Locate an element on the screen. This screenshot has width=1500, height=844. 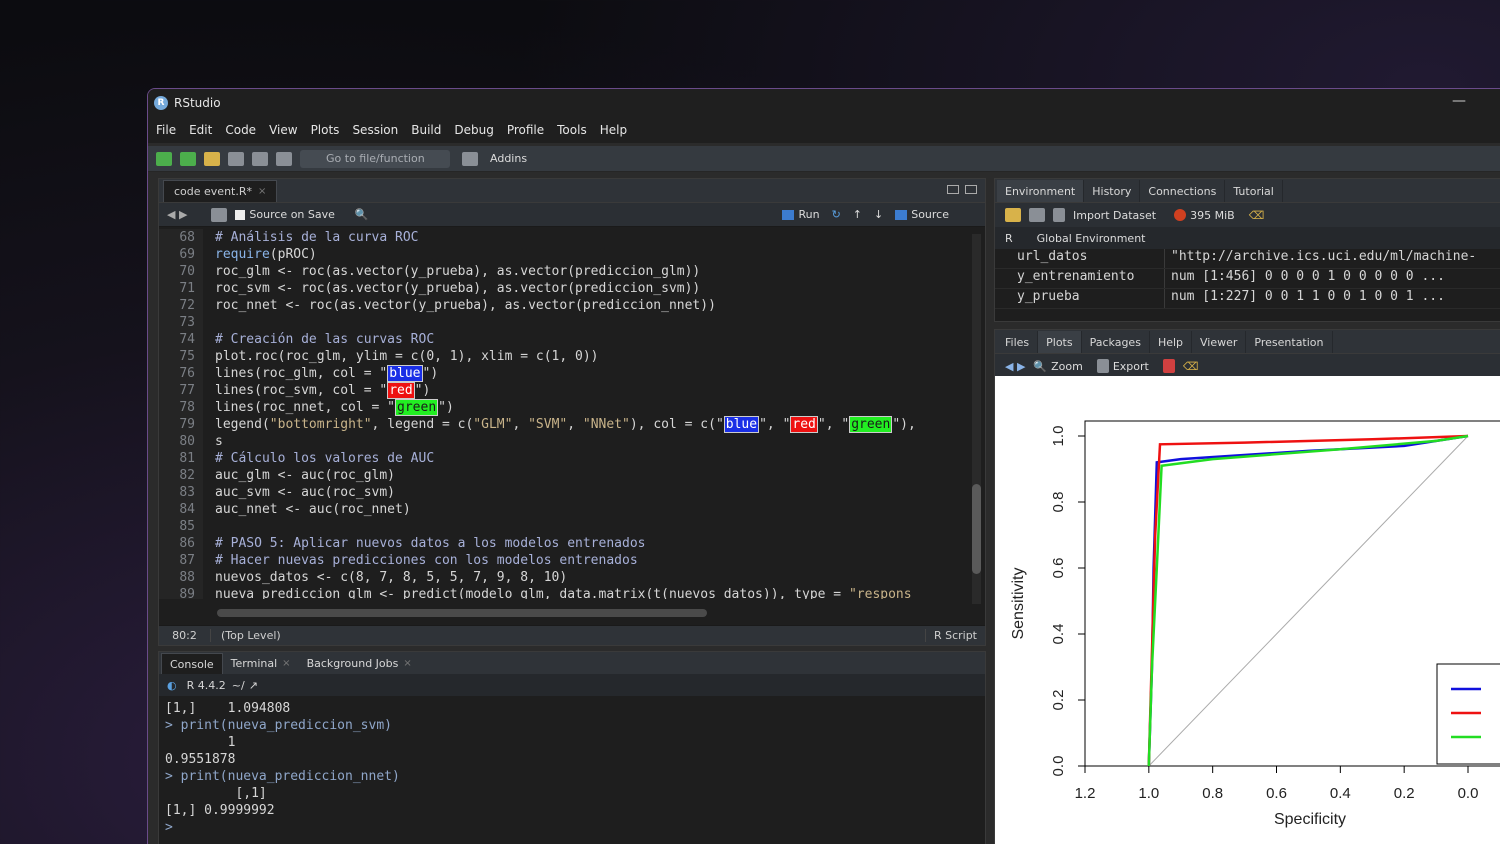
export-button: Export is located at coordinates (1131, 366).